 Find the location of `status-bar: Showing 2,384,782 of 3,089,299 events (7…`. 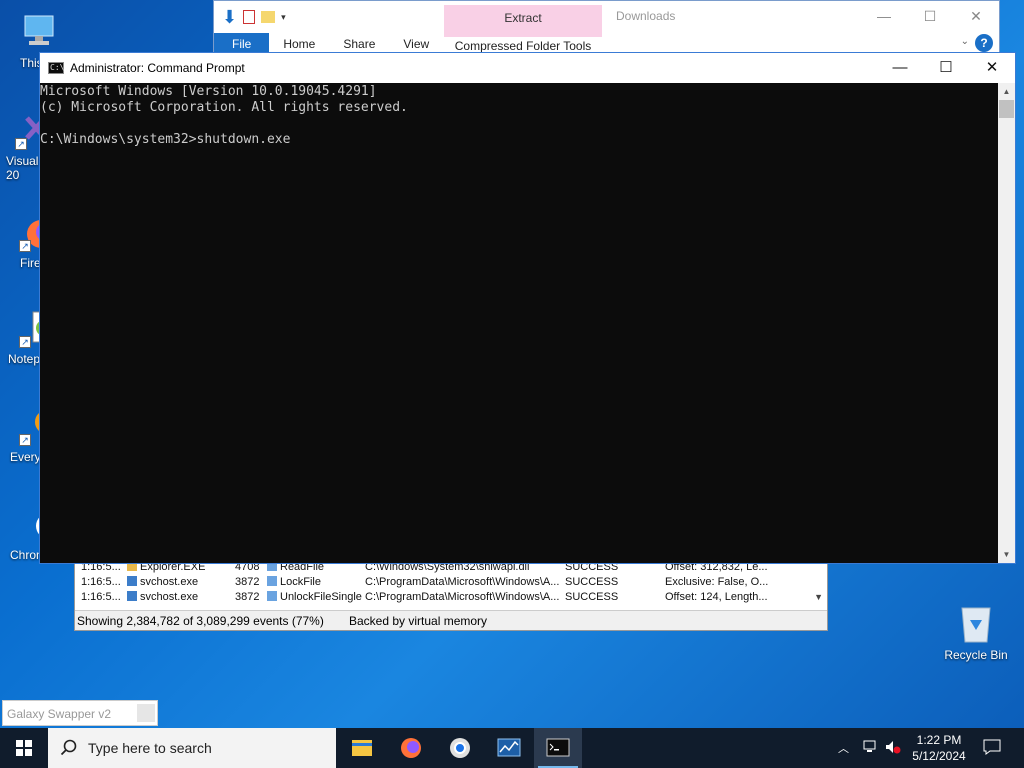

status-bar: Showing 2,384,782 of 3,089,299 events (7… is located at coordinates (451, 620).